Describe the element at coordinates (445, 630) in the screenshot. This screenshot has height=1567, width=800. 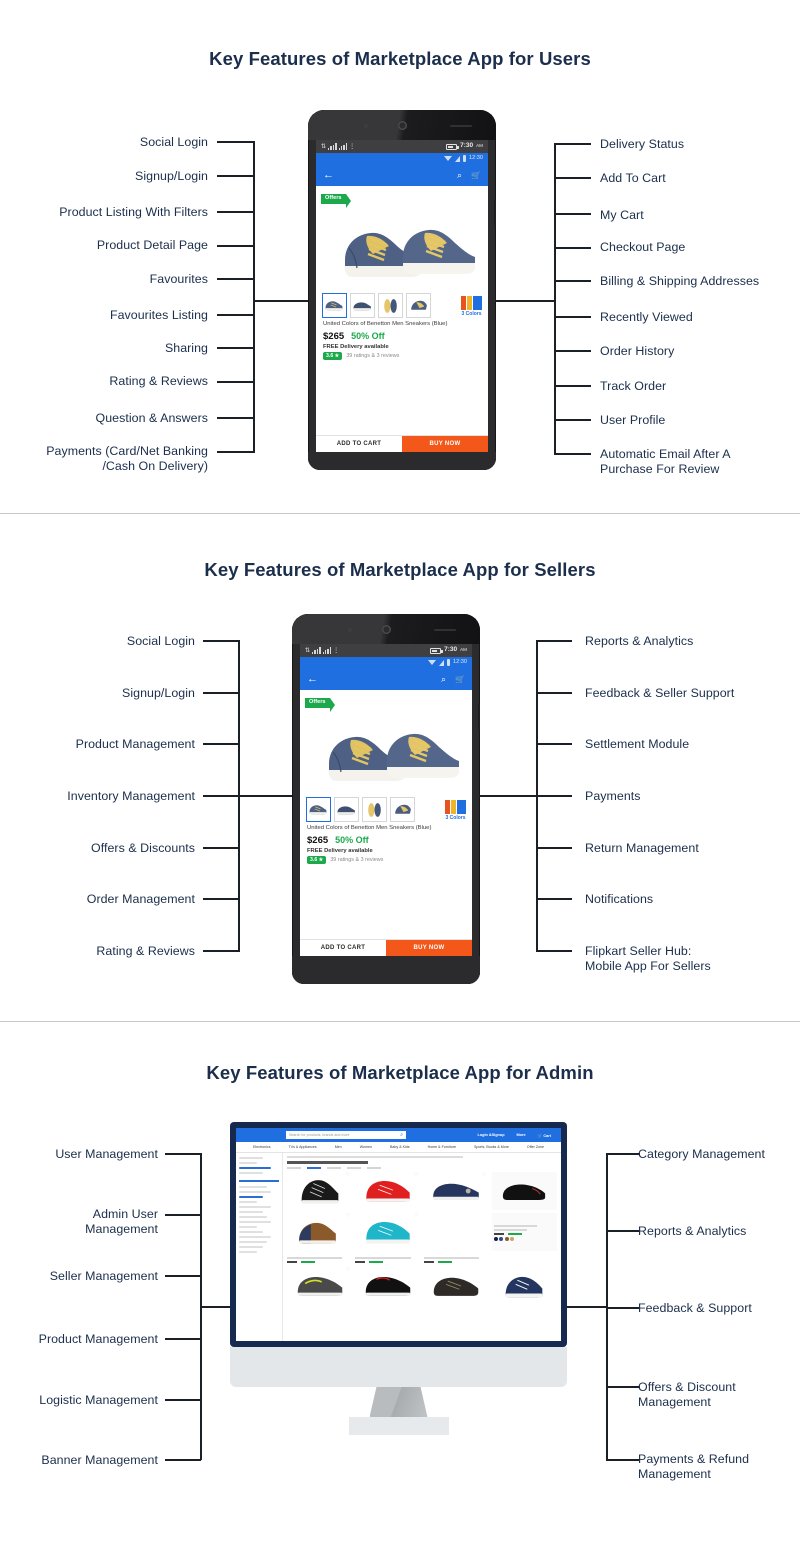
I see `earpiece-speaker` at that location.